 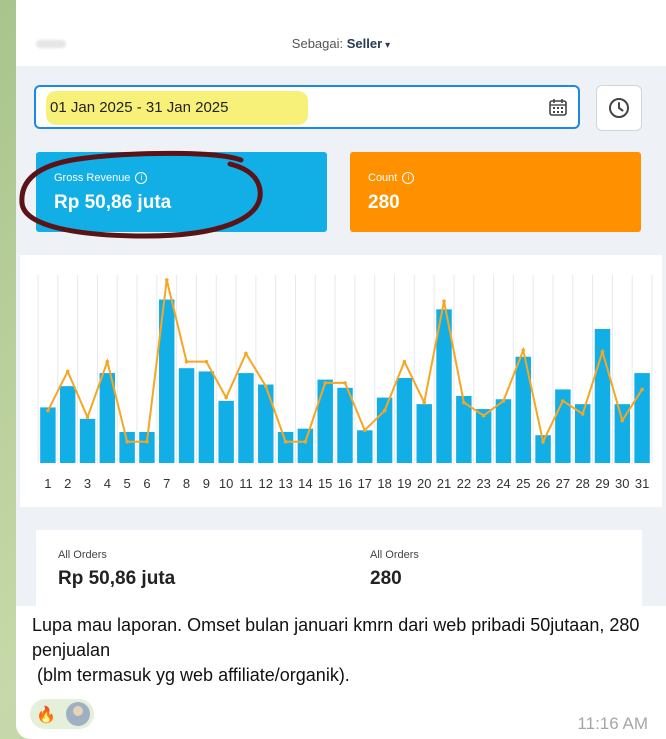 What do you see at coordinates (364, 43) in the screenshot?
I see `role-value: Seller` at bounding box center [364, 43].